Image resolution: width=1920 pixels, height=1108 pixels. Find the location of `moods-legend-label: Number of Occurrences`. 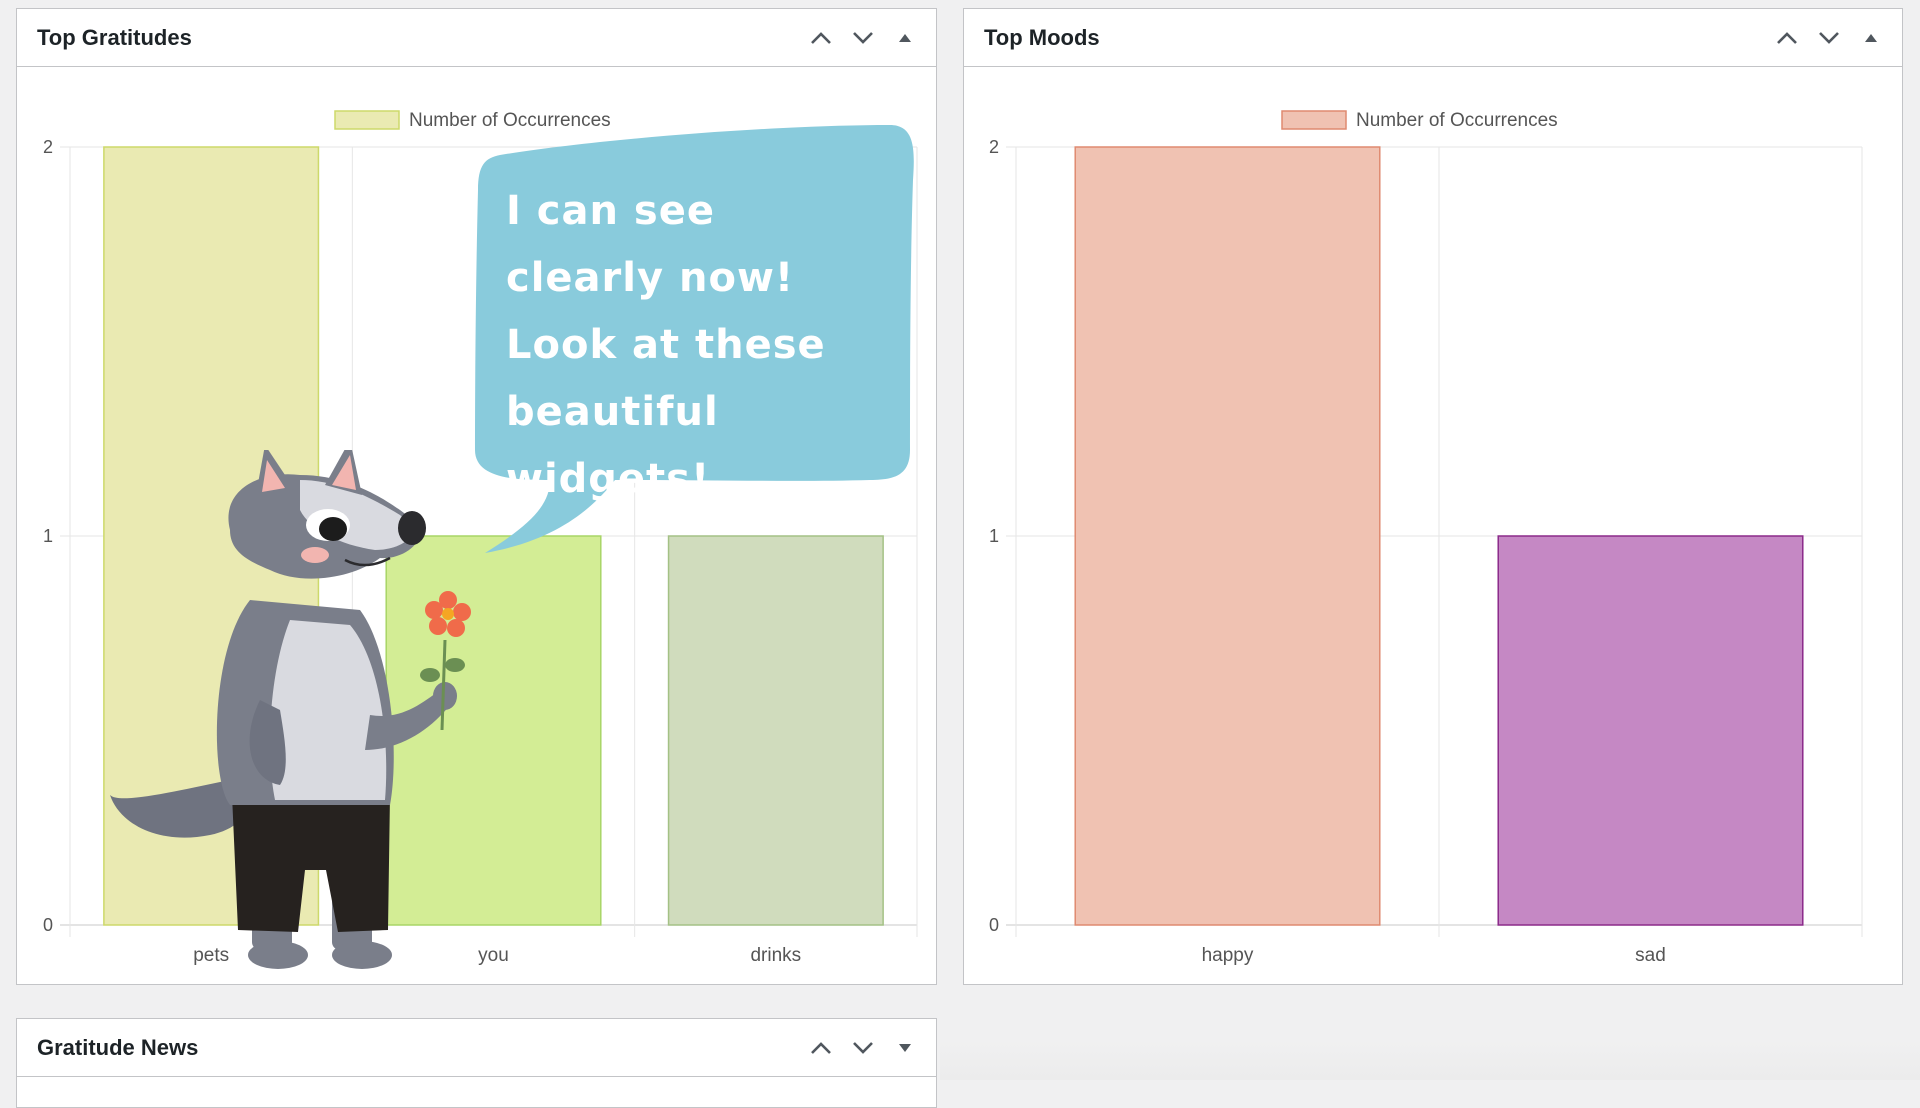

moods-legend-label: Number of Occurrences is located at coordinates (1457, 120).